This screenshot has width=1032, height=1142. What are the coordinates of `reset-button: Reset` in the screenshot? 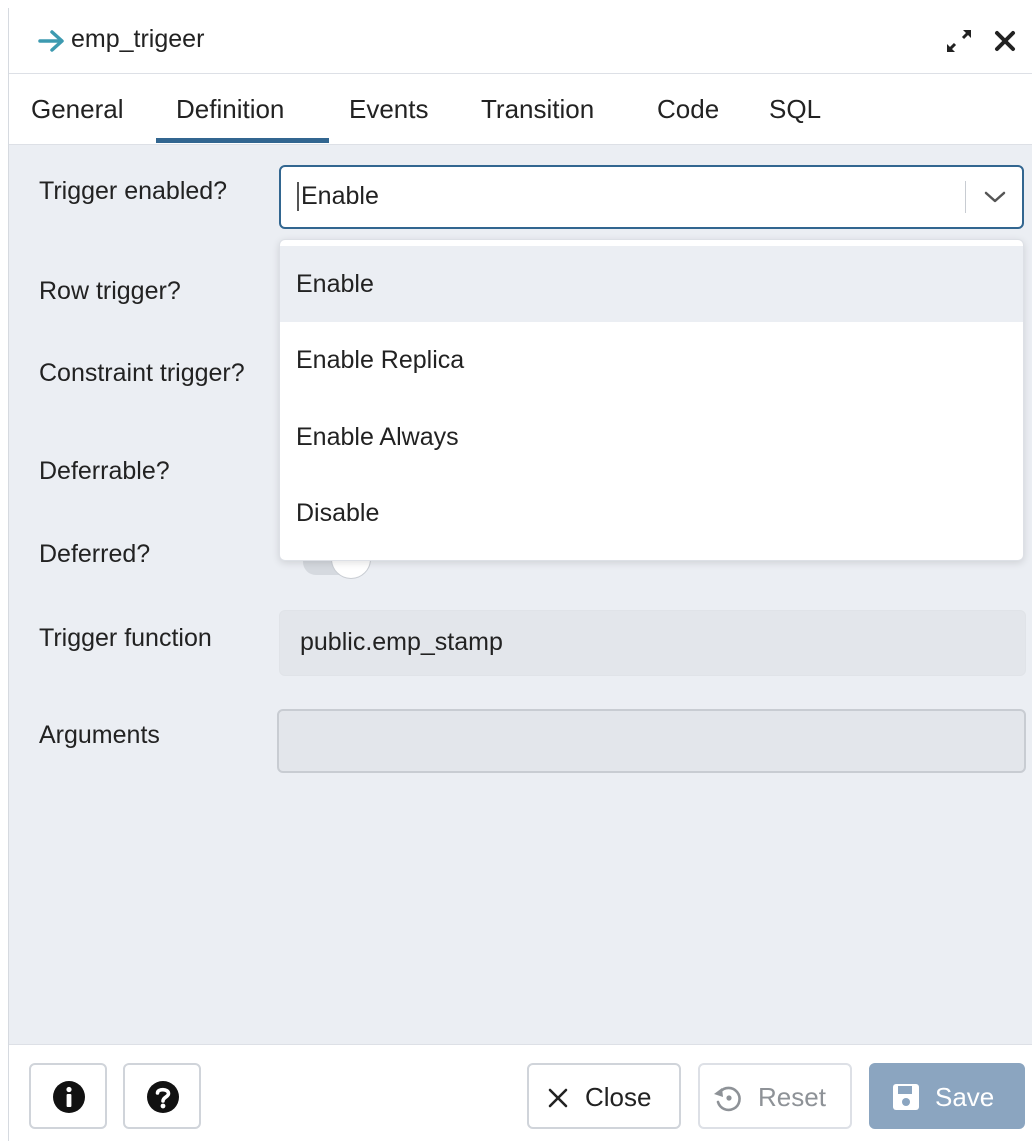 It's located at (775, 1096).